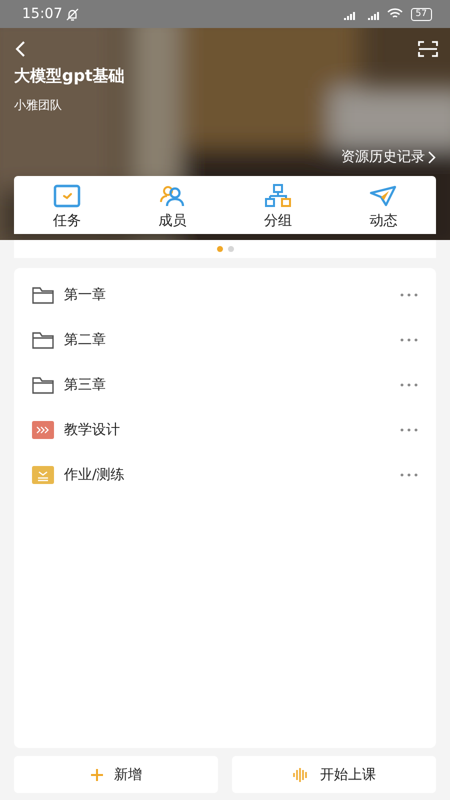 The image size is (450, 800). I want to click on resource-item: 第二章, so click(225, 339).